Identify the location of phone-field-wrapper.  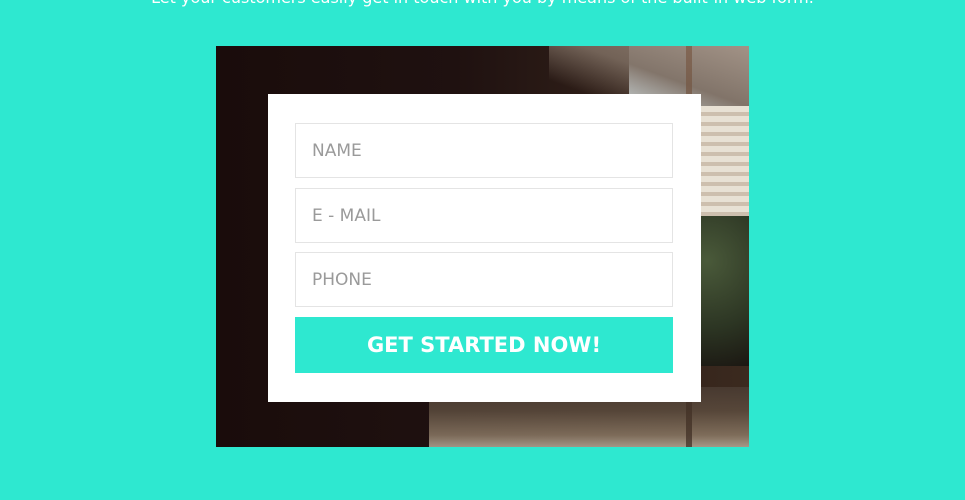
(484, 279).